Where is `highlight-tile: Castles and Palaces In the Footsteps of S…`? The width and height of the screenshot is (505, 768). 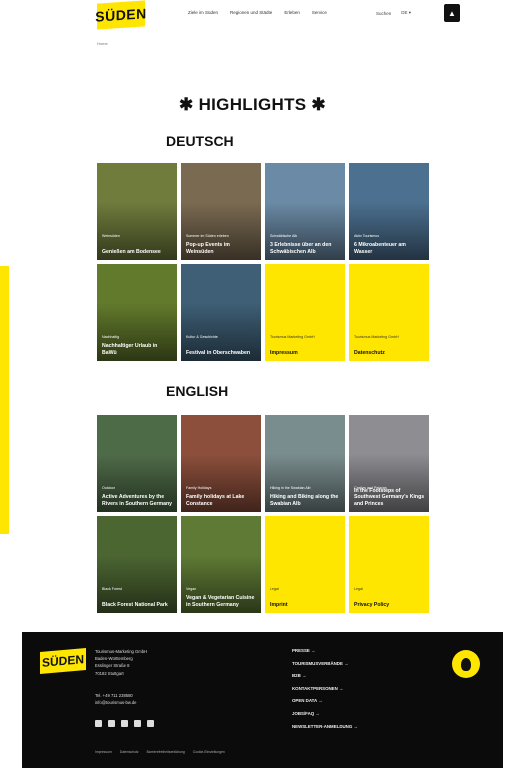
highlight-tile: Castles and Palaces In the Footsteps of S… is located at coordinates (389, 463).